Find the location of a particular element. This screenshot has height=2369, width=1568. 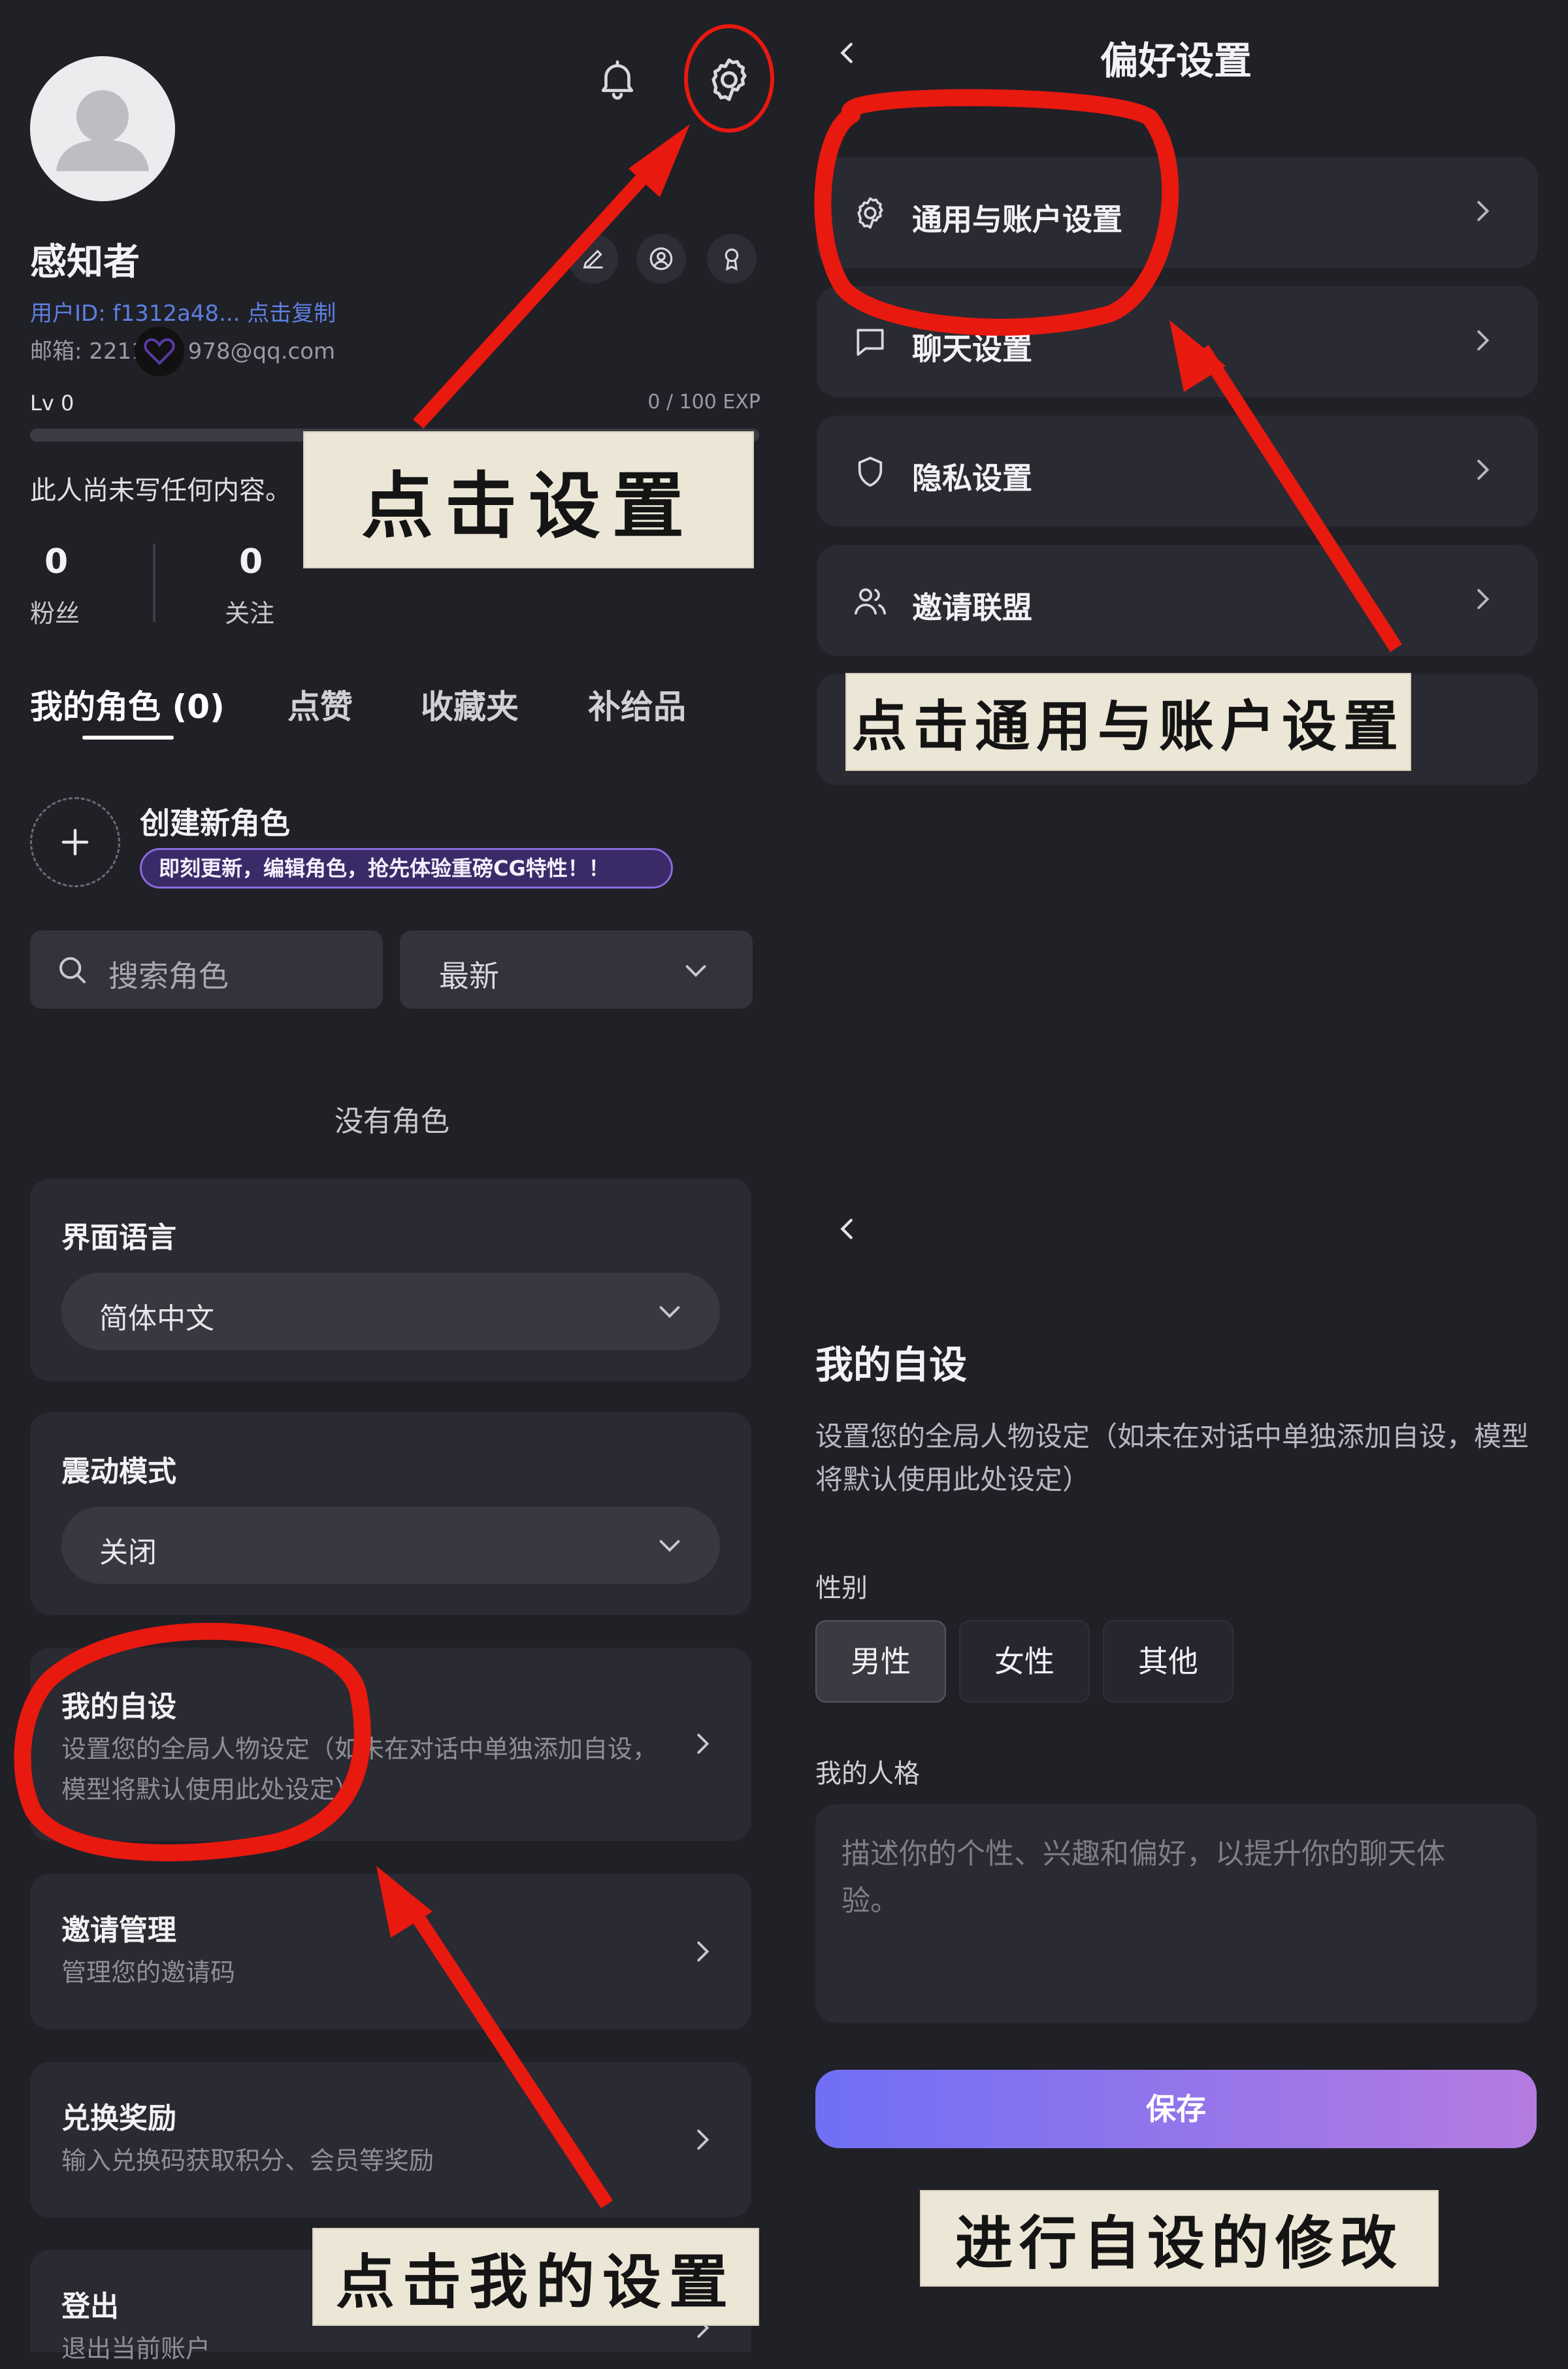

search-placeholder: 搜索角色 is located at coordinates (168, 976).